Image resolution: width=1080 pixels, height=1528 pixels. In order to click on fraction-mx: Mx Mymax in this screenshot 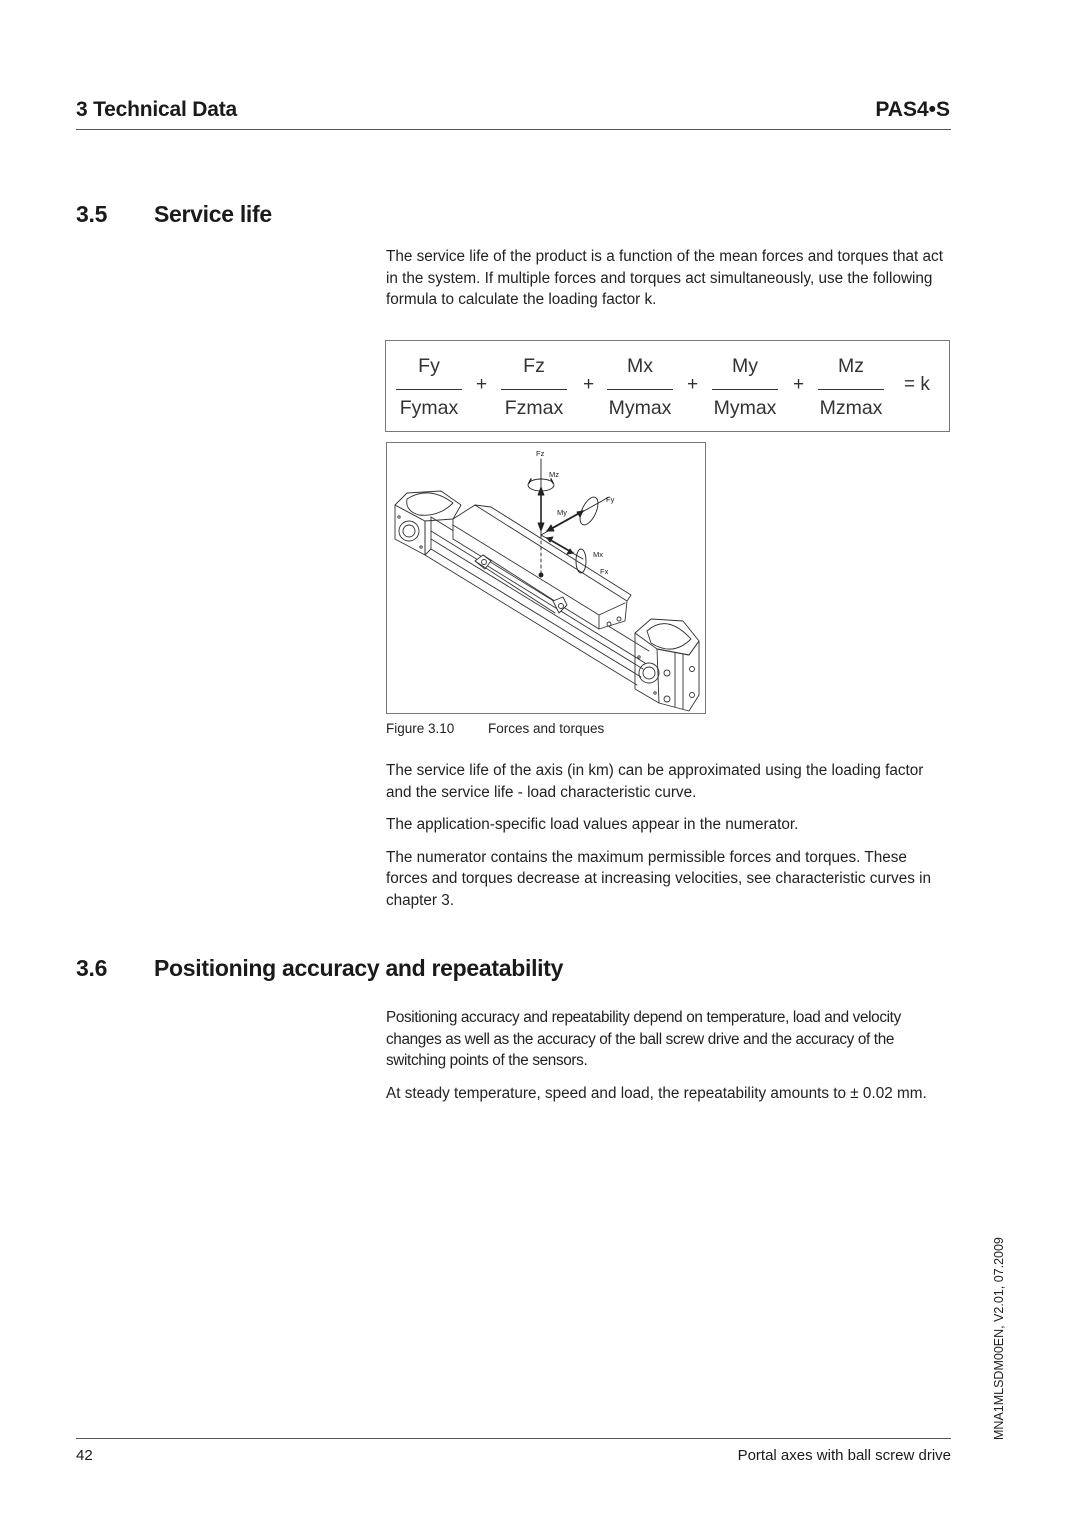, I will do `click(640, 389)`.